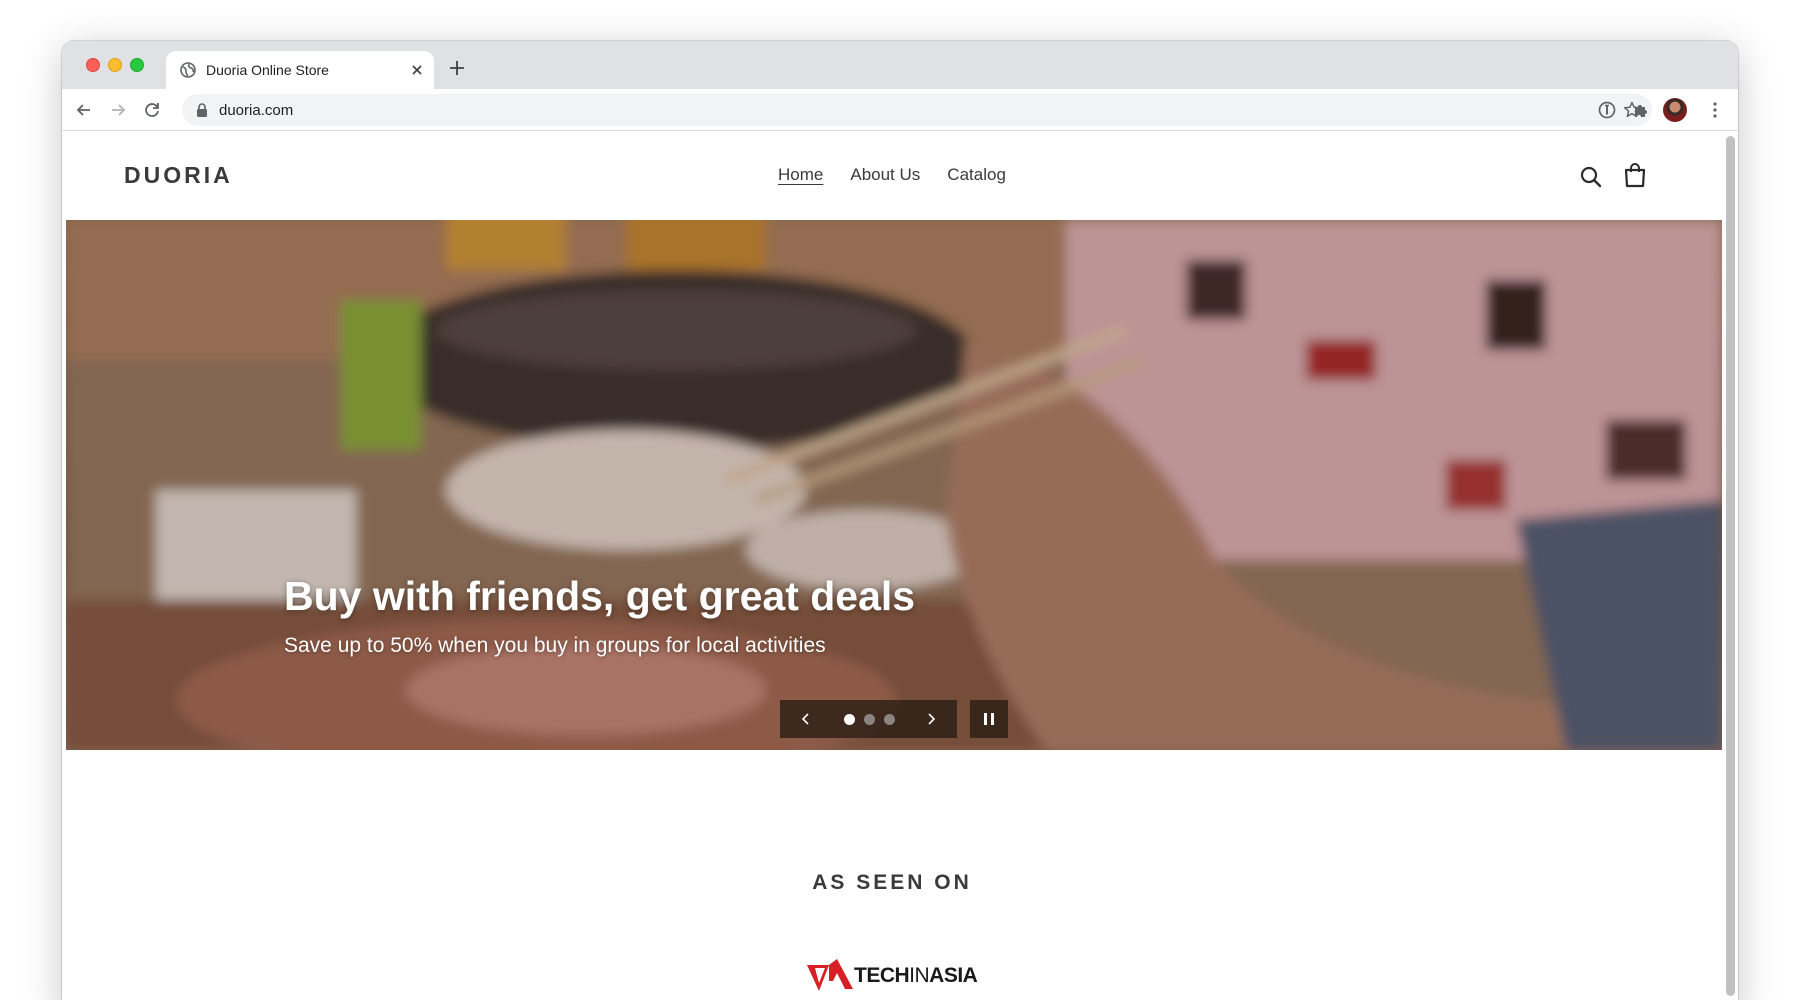  What do you see at coordinates (892, 882) in the screenshot?
I see `as-seen-on-heading: AS SEEN ON` at bounding box center [892, 882].